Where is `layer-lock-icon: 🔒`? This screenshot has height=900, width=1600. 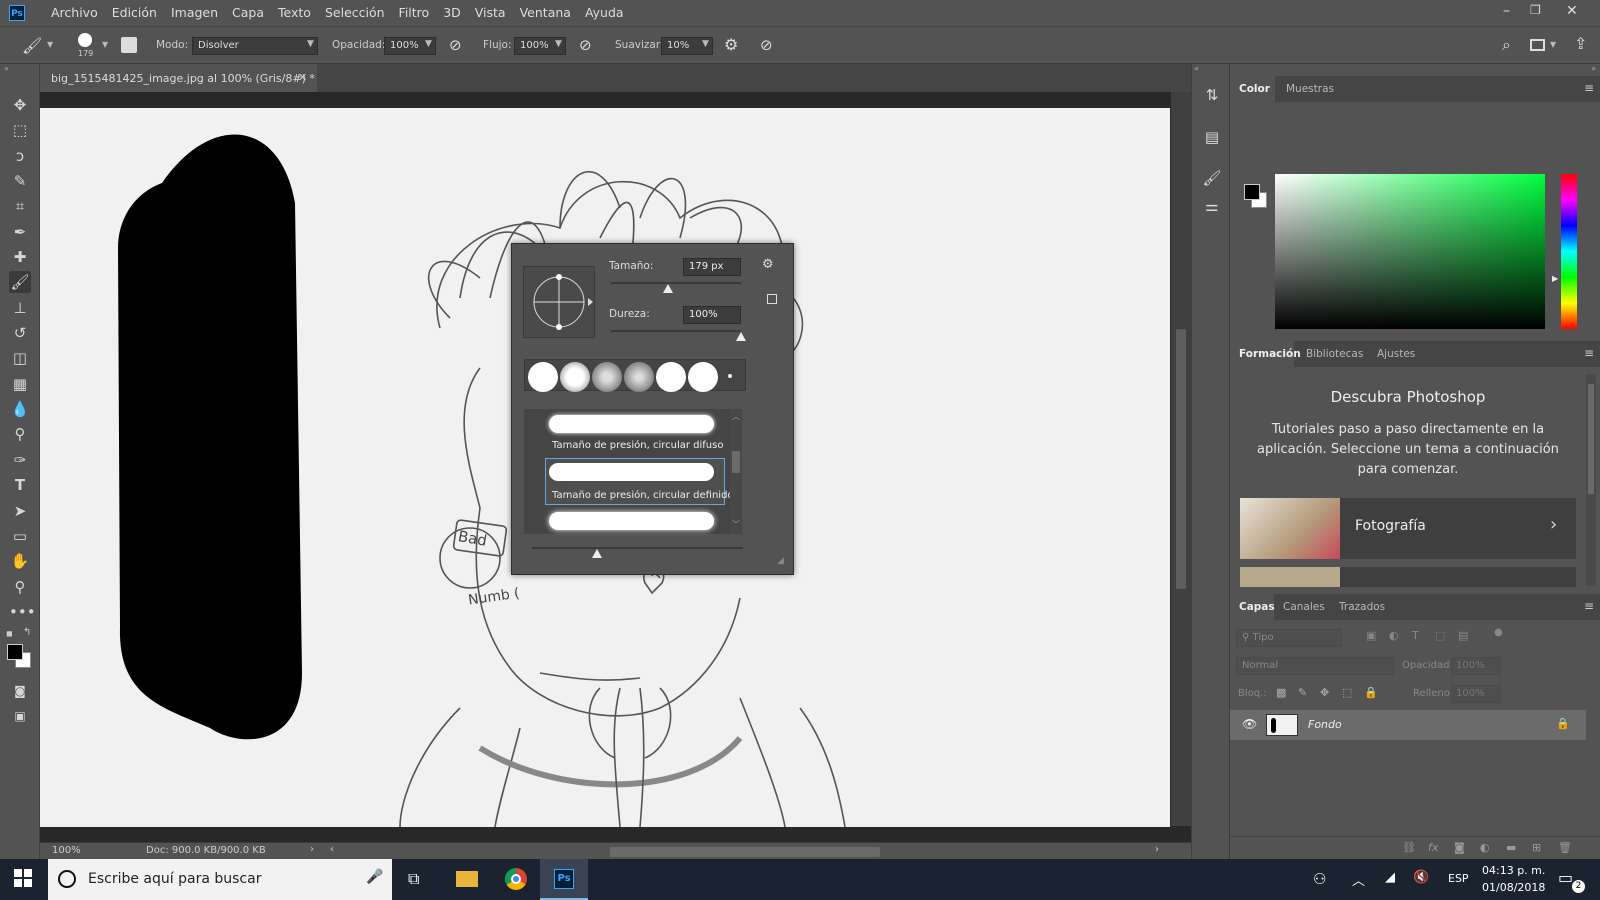
layer-lock-icon: 🔒 is located at coordinates (1563, 723).